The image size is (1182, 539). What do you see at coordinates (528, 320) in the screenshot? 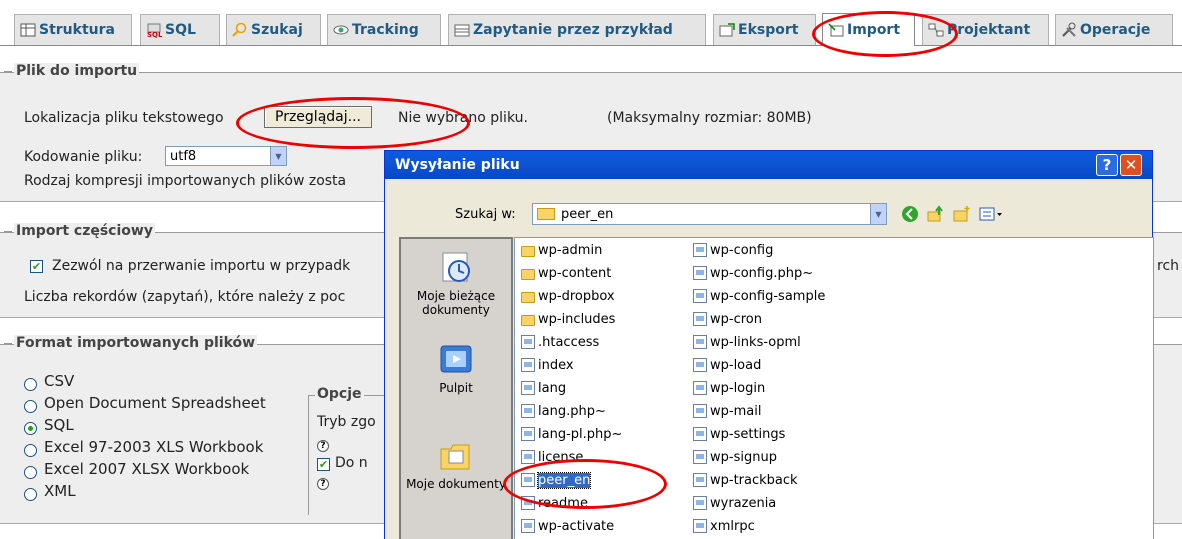
I see `folder-icon` at bounding box center [528, 320].